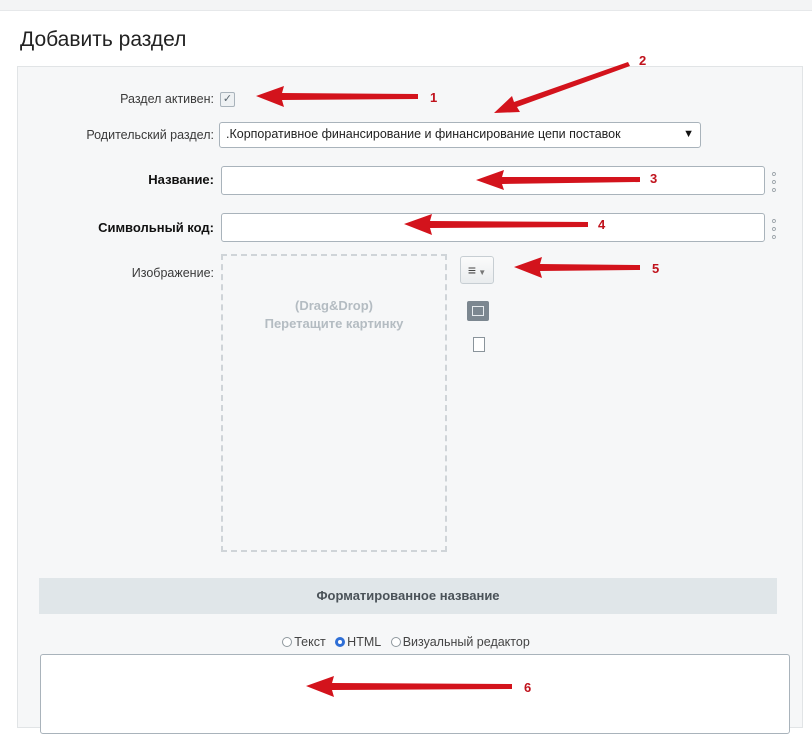  I want to click on annotation-number-1: 1, so click(433, 97).